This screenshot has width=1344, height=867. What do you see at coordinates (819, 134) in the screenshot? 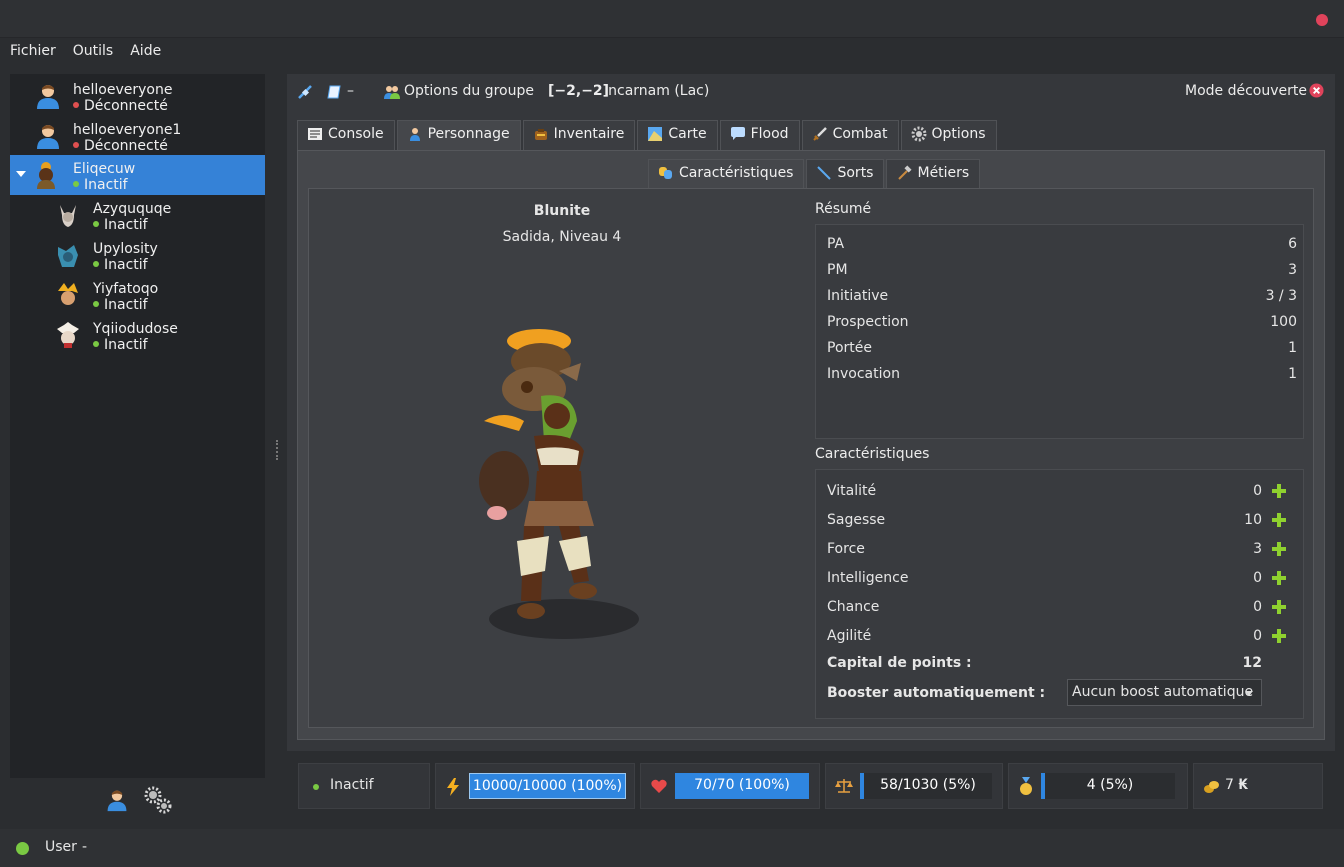
I see `sword-icon` at bounding box center [819, 134].